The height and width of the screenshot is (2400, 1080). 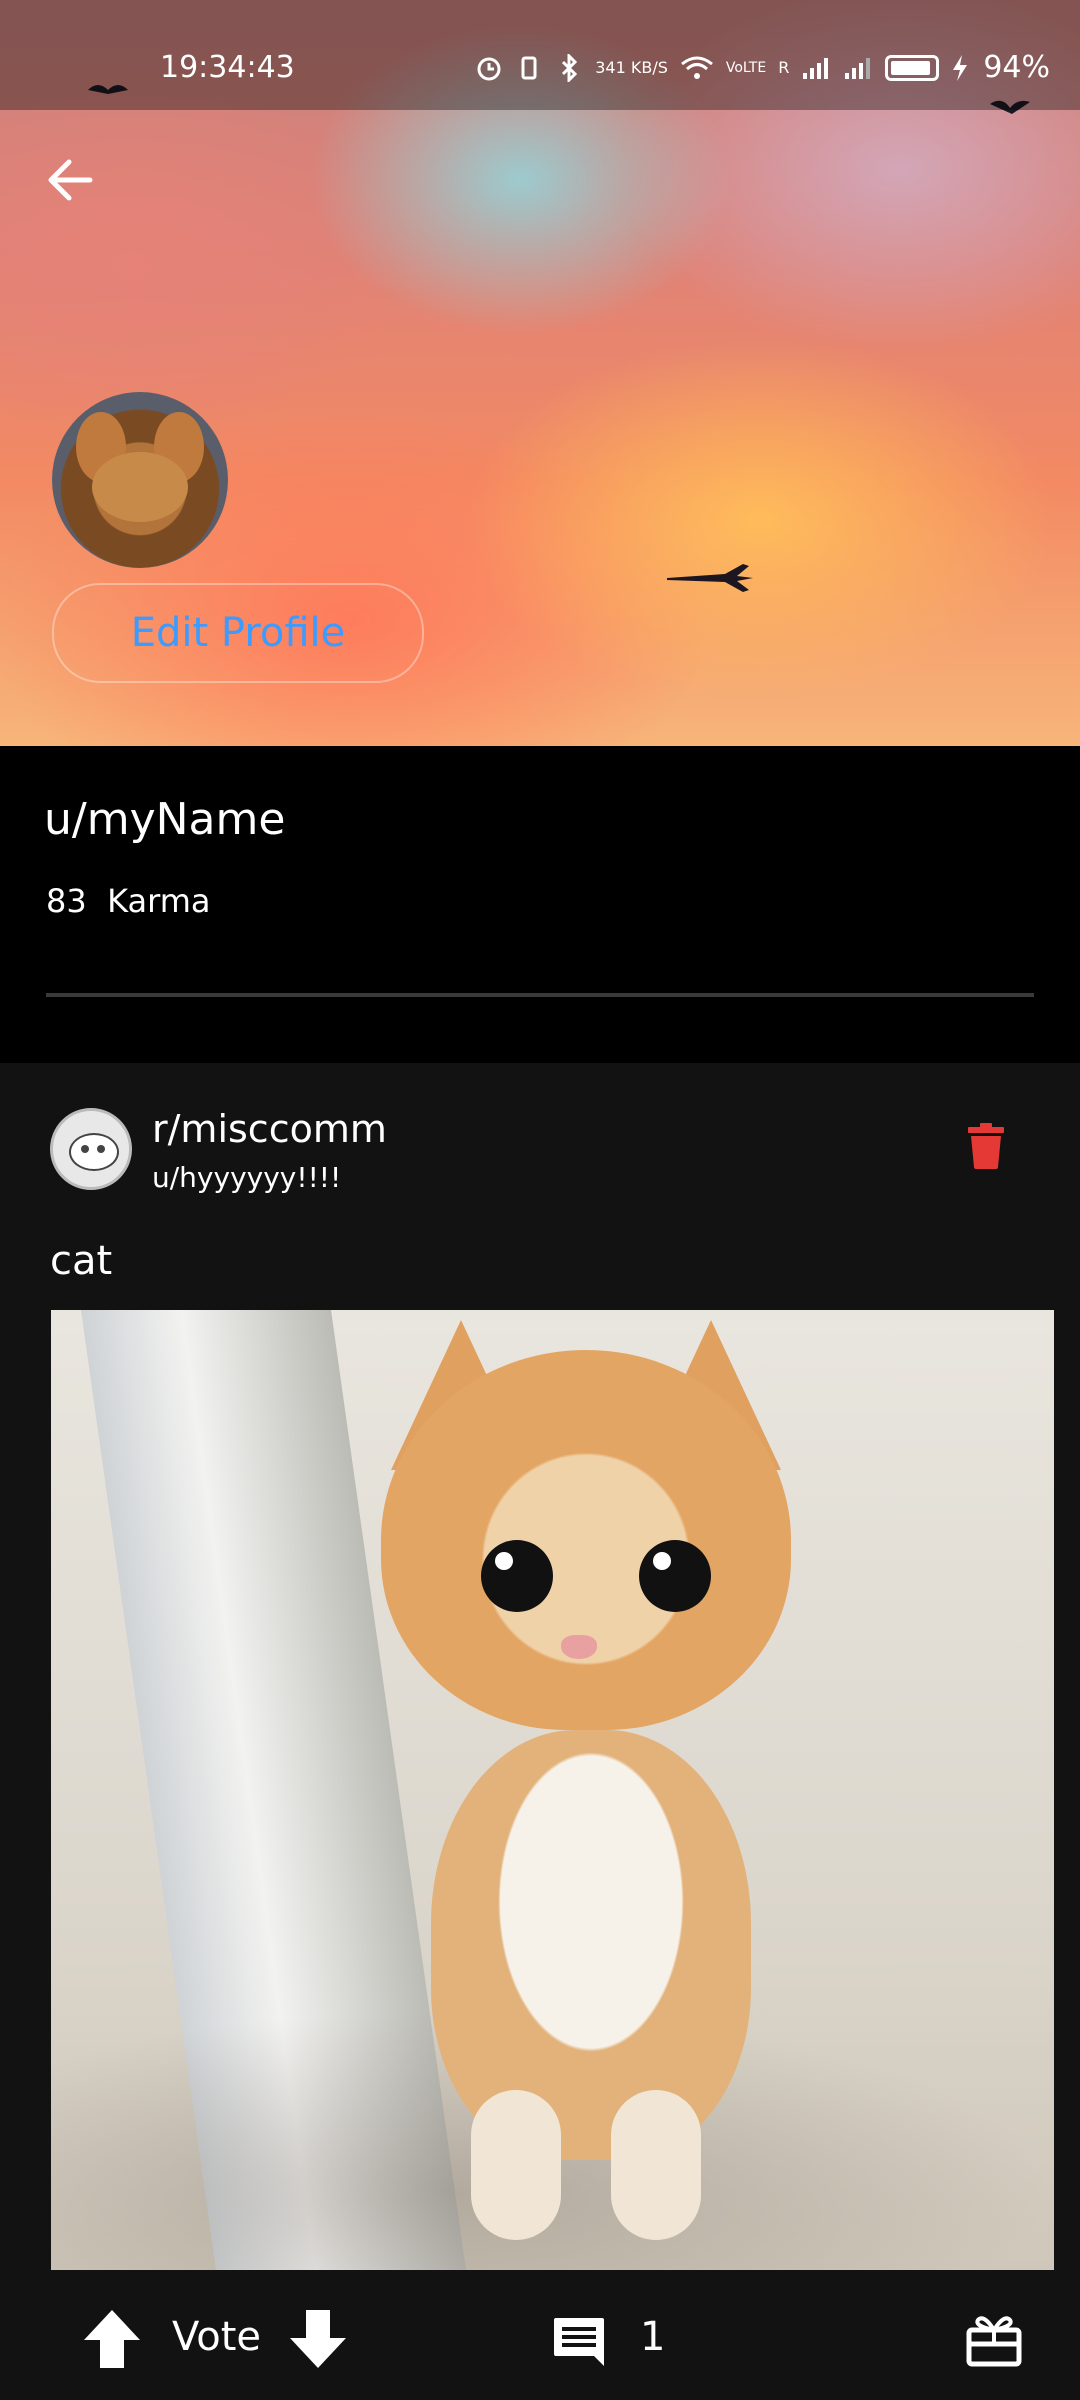 I want to click on vibrate-icon, so click(x=529, y=67).